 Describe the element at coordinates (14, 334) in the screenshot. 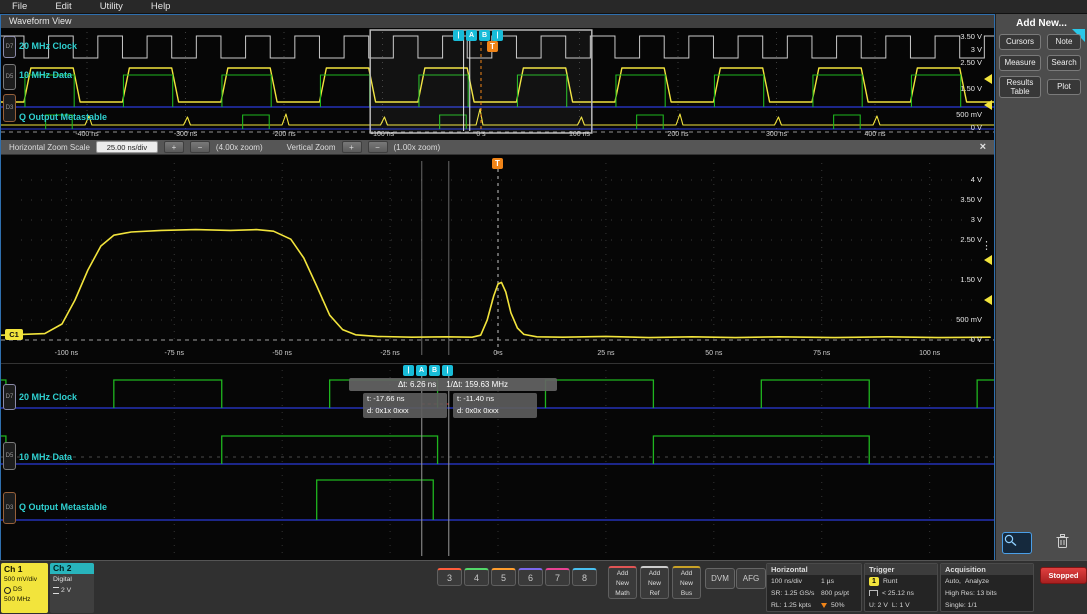

I see `ch1-reference-badge: C1` at that location.